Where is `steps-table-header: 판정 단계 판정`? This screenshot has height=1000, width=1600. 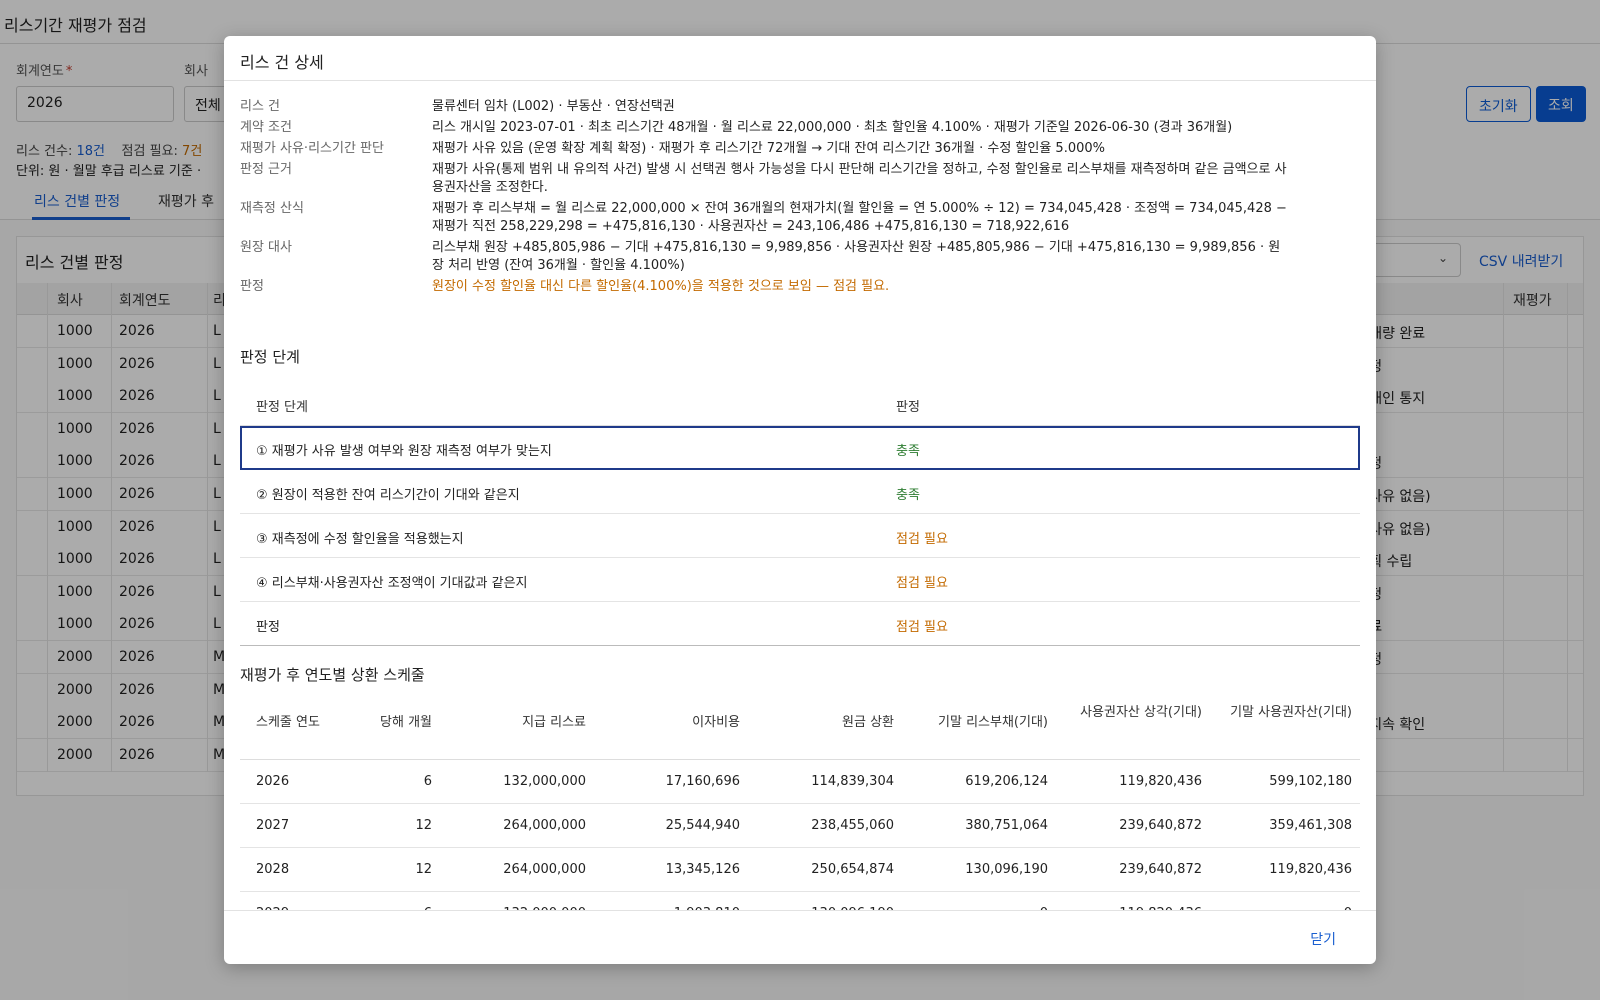
steps-table-header: 판정 단계 판정 is located at coordinates (800, 404).